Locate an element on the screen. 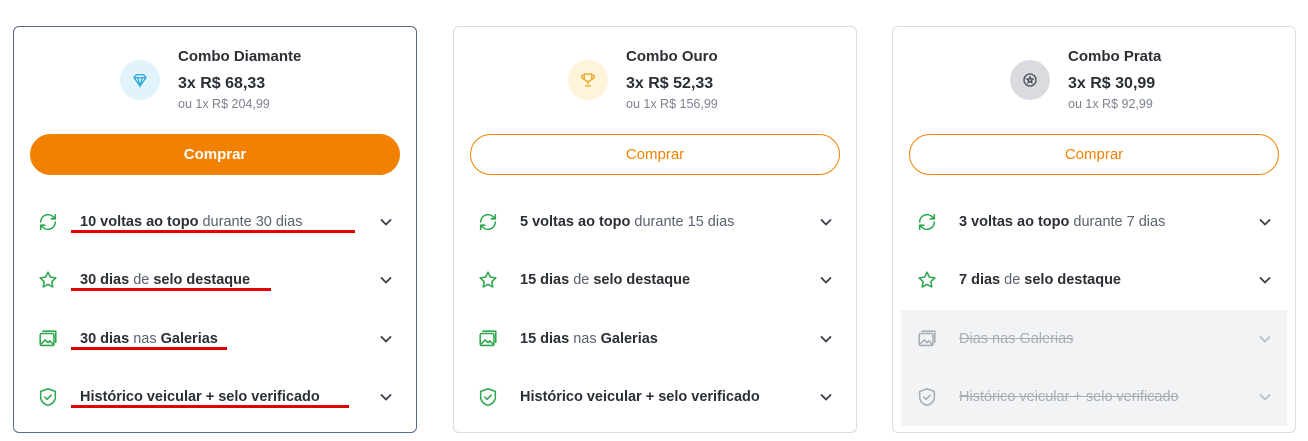 The image size is (1308, 441). feature-label: 10 voltas ao topo durante 30 dias is located at coordinates (191, 222).